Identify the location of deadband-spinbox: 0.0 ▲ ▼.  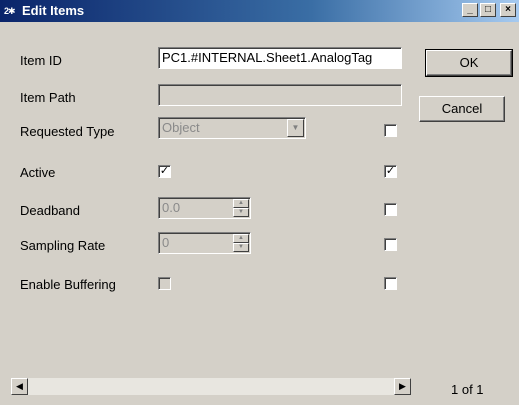
(204, 208).